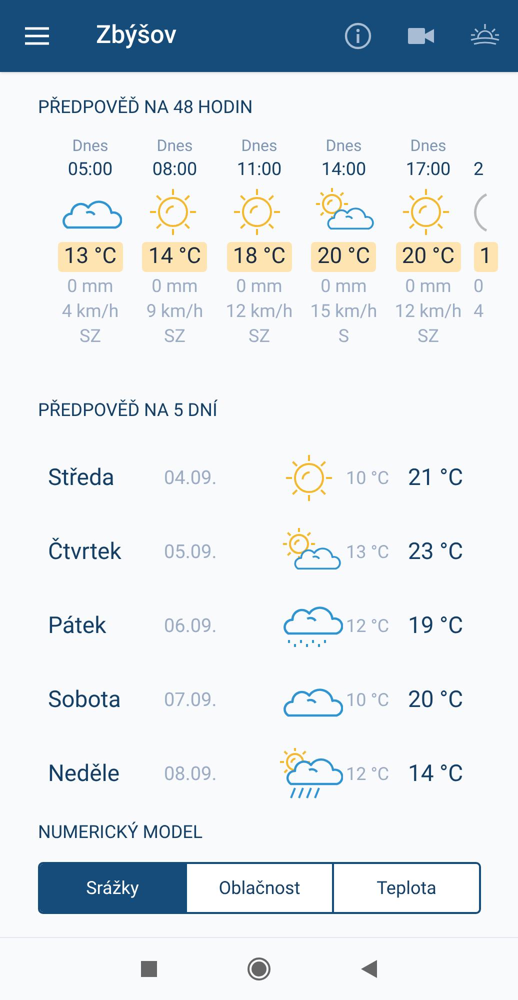 The height and width of the screenshot is (1000, 518). What do you see at coordinates (479, 287) in the screenshot?
I see `precipitation-label: 0` at bounding box center [479, 287].